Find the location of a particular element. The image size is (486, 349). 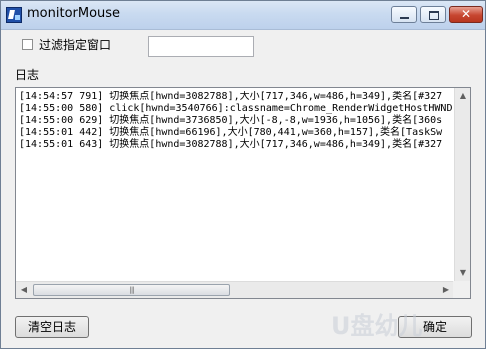

close-icon: ✕ is located at coordinates (466, 14).